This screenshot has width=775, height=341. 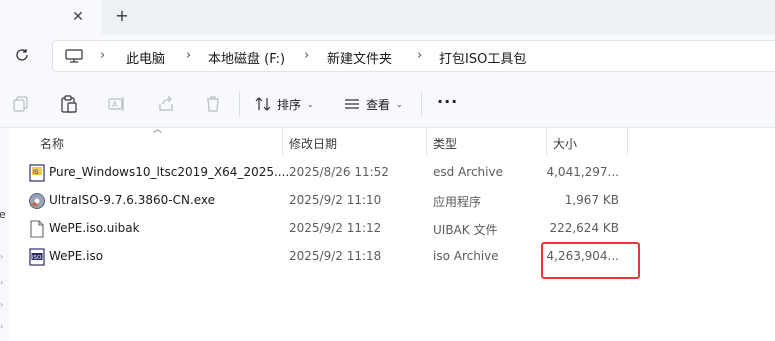 What do you see at coordinates (3, 214) in the screenshot?
I see `navigation-pane-label: e` at bounding box center [3, 214].